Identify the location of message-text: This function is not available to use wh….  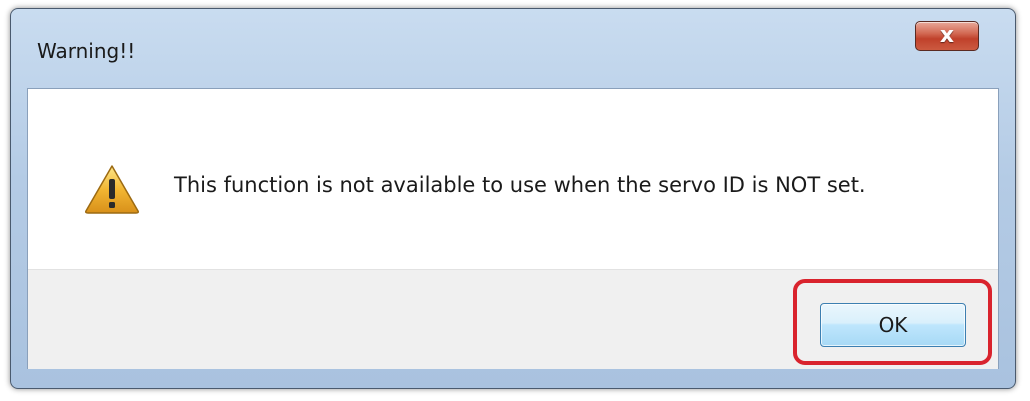
(520, 185).